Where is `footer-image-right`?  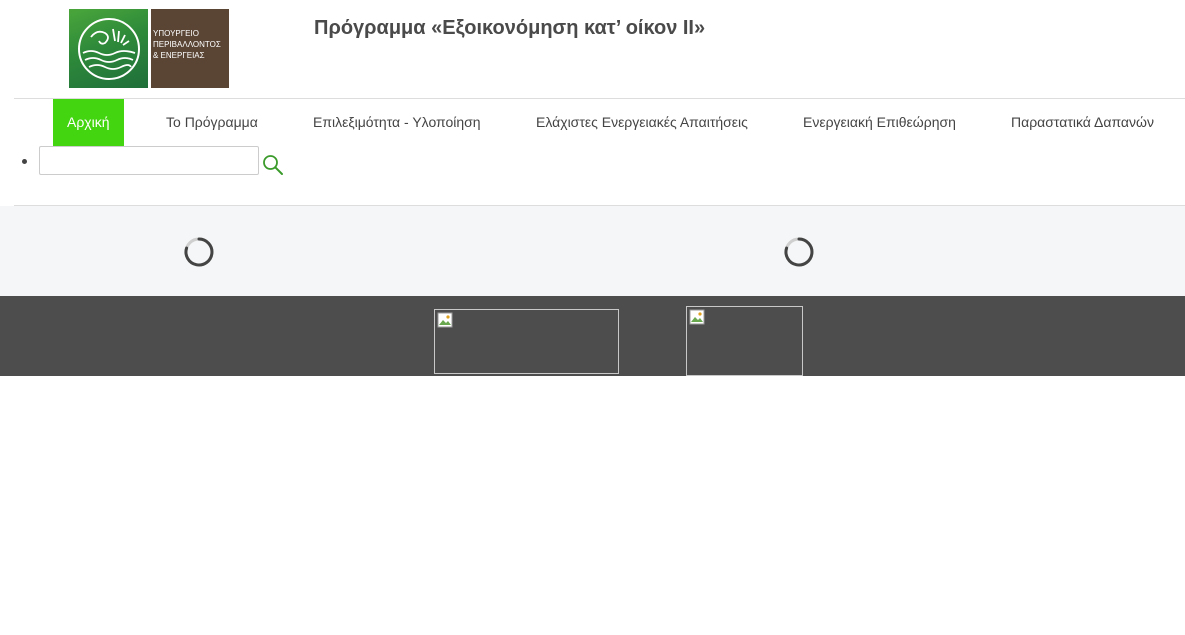 footer-image-right is located at coordinates (744, 341).